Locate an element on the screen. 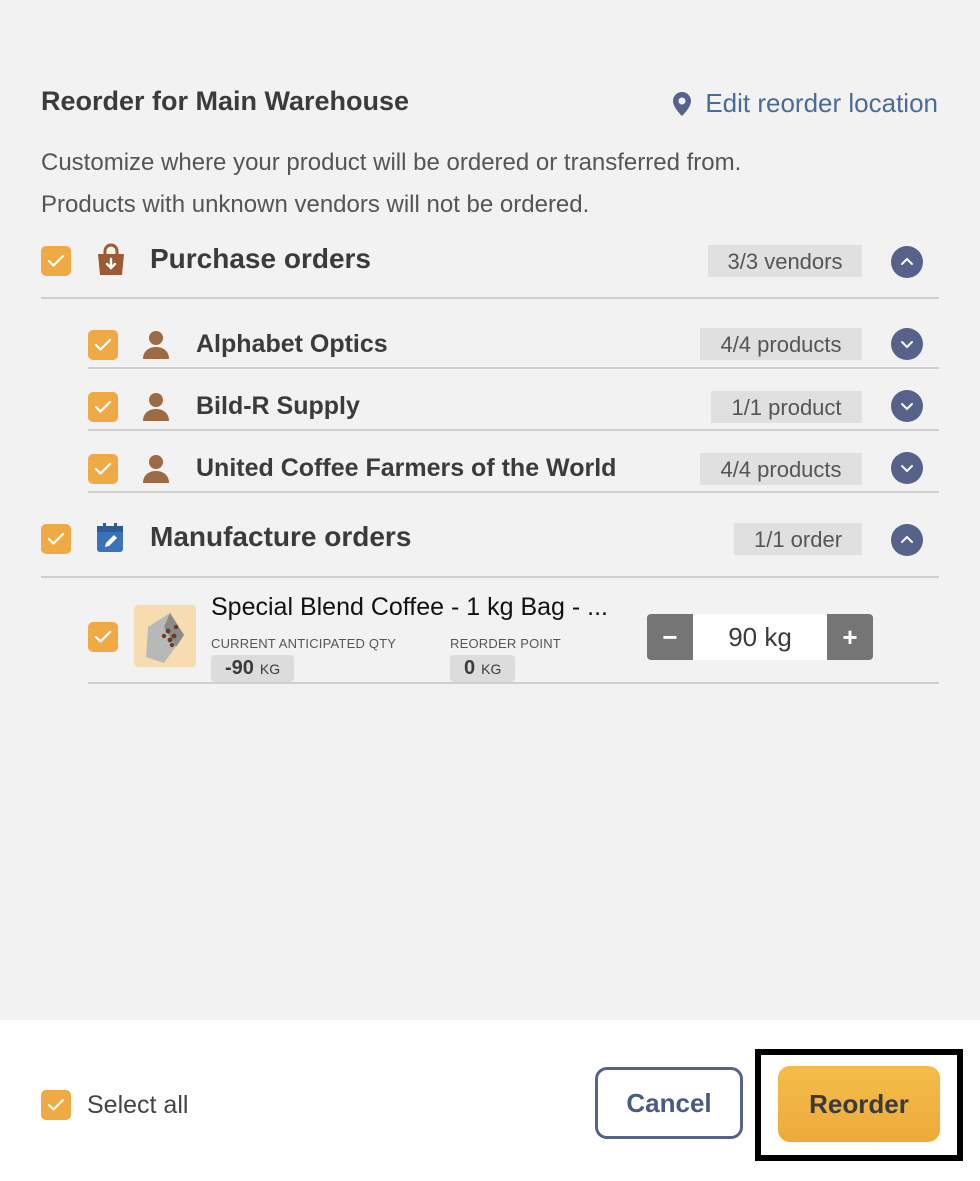 The height and width of the screenshot is (1181, 980). purchase-orders-collapse-button is located at coordinates (907, 262).